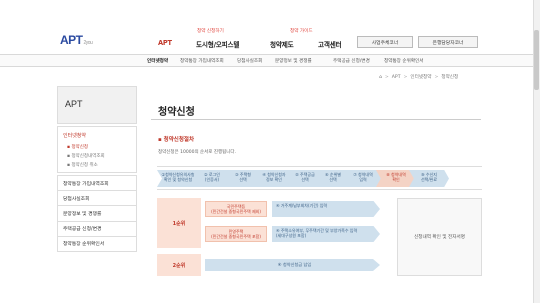  I want to click on sidebar-sub-apply: ▪ 청약신청, so click(97, 146).